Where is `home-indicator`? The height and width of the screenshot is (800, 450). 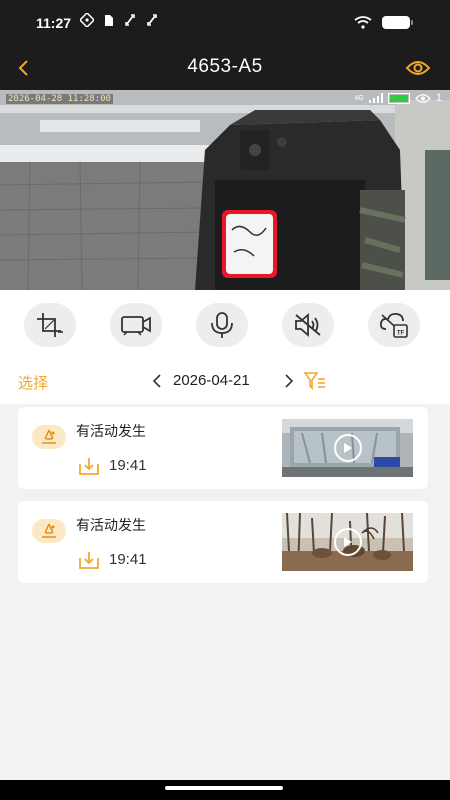
home-indicator is located at coordinates (224, 788).